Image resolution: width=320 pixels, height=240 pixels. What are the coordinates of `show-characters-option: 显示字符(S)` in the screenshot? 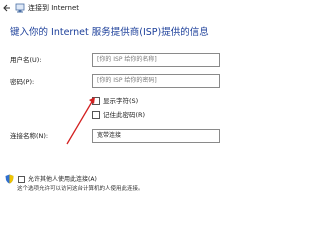 It's located at (115, 101).